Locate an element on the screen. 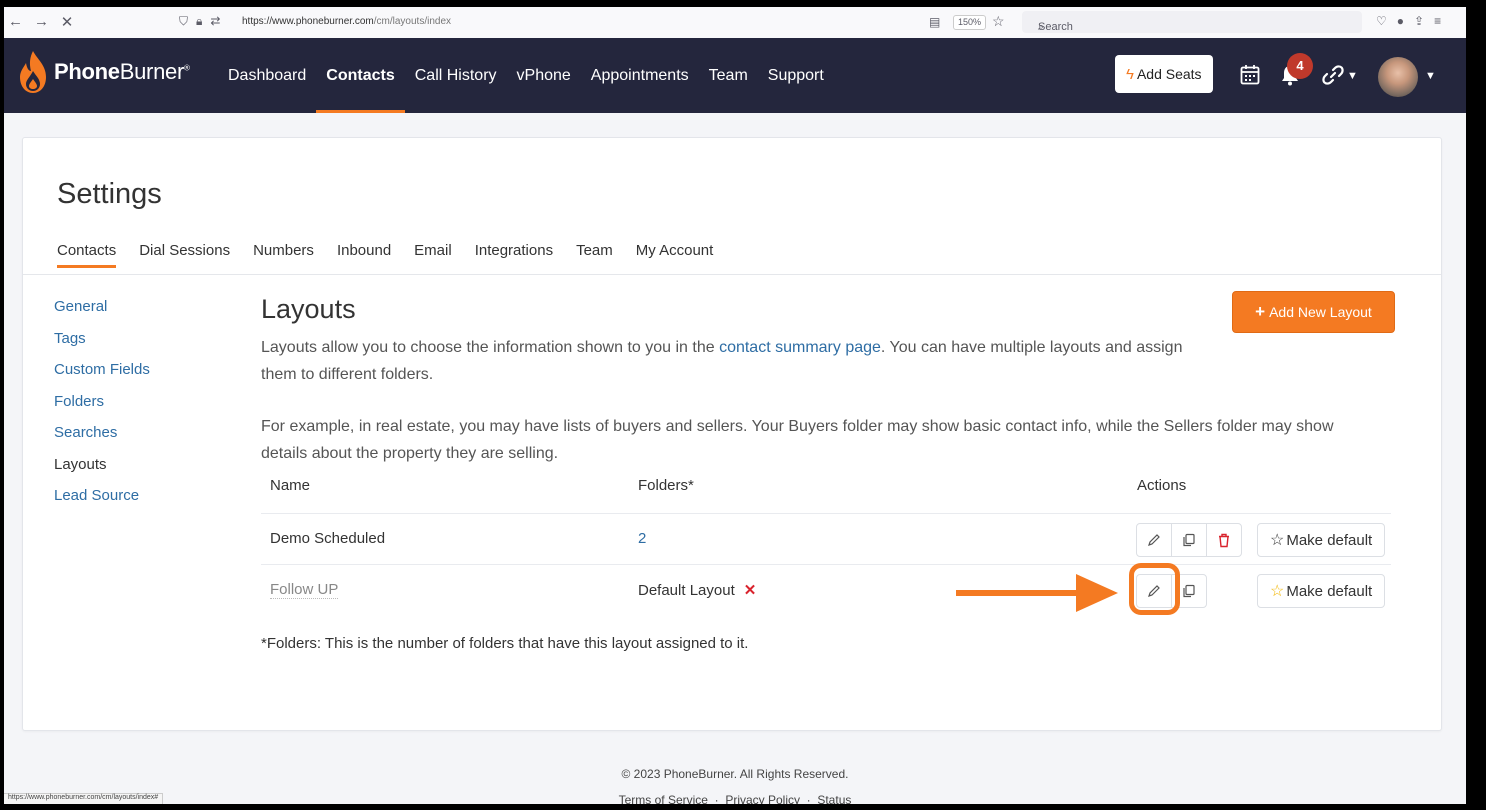 The width and height of the screenshot is (1486, 810). brand-name: PhoneBurner® is located at coordinates (122, 71).